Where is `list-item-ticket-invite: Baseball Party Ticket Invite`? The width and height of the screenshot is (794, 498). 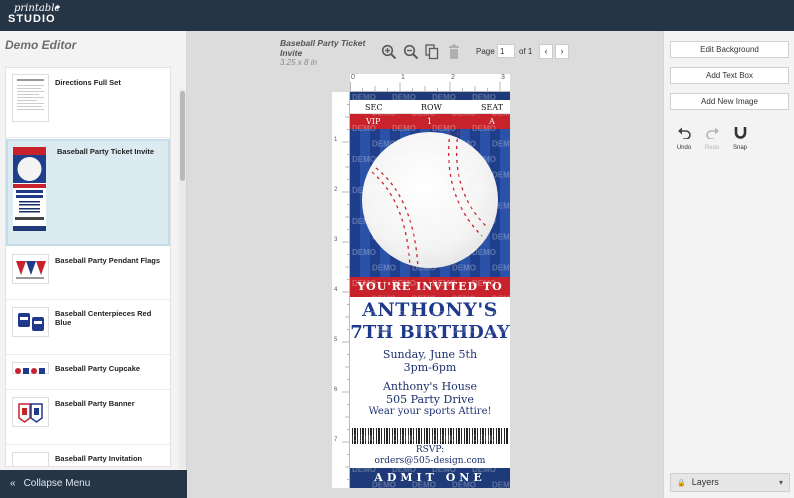 list-item-ticket-invite: Baseball Party Ticket Invite is located at coordinates (88, 192).